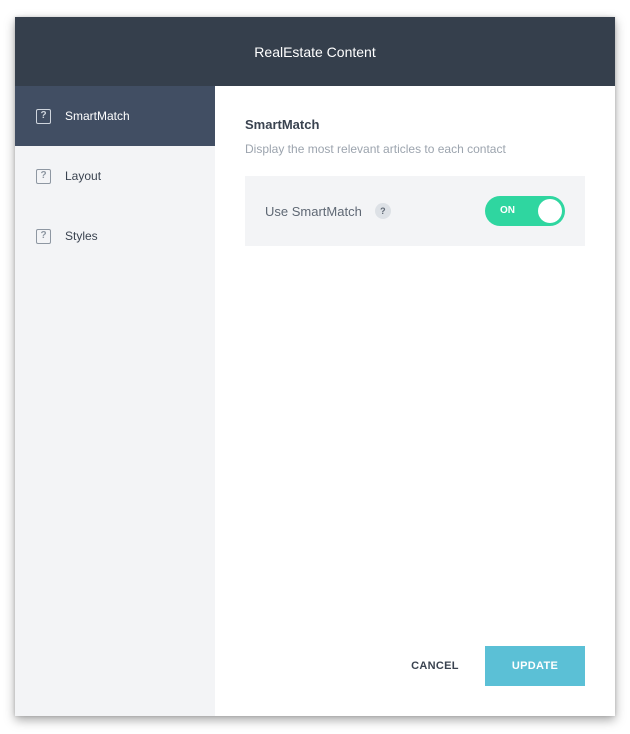 The image size is (630, 734). I want to click on smartmatch-setting-row: Use SmartMatch ? ON, so click(415, 211).